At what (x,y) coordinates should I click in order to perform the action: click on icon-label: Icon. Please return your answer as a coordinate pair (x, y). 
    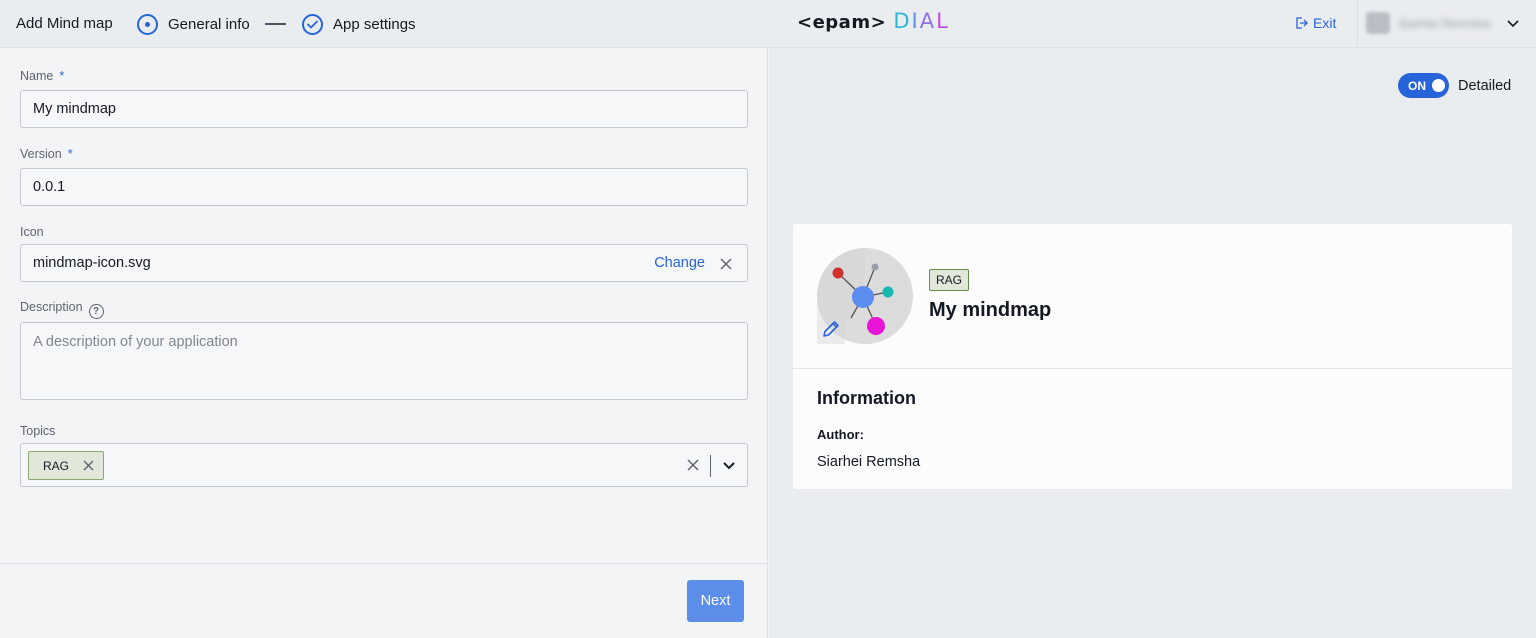
    Looking at the image, I should click on (32, 232).